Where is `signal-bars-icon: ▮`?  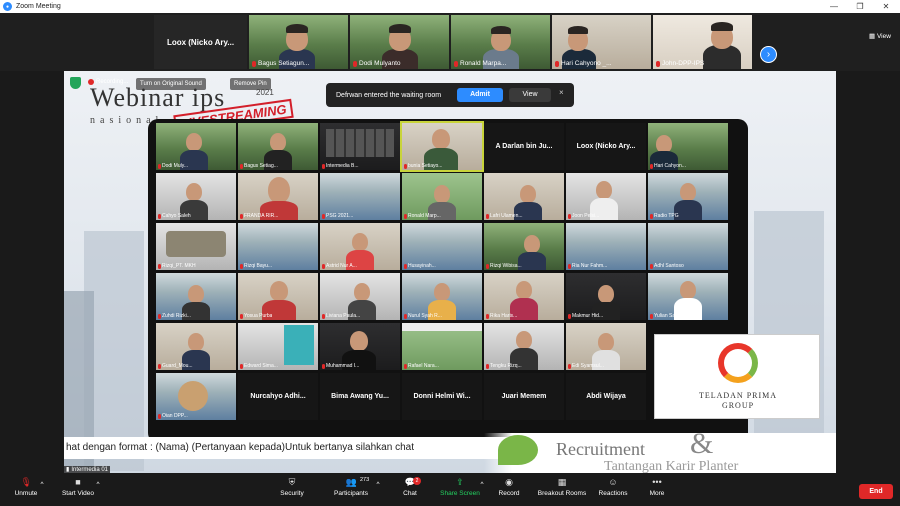
signal-bars-icon: ▮ is located at coordinates (68, 470).